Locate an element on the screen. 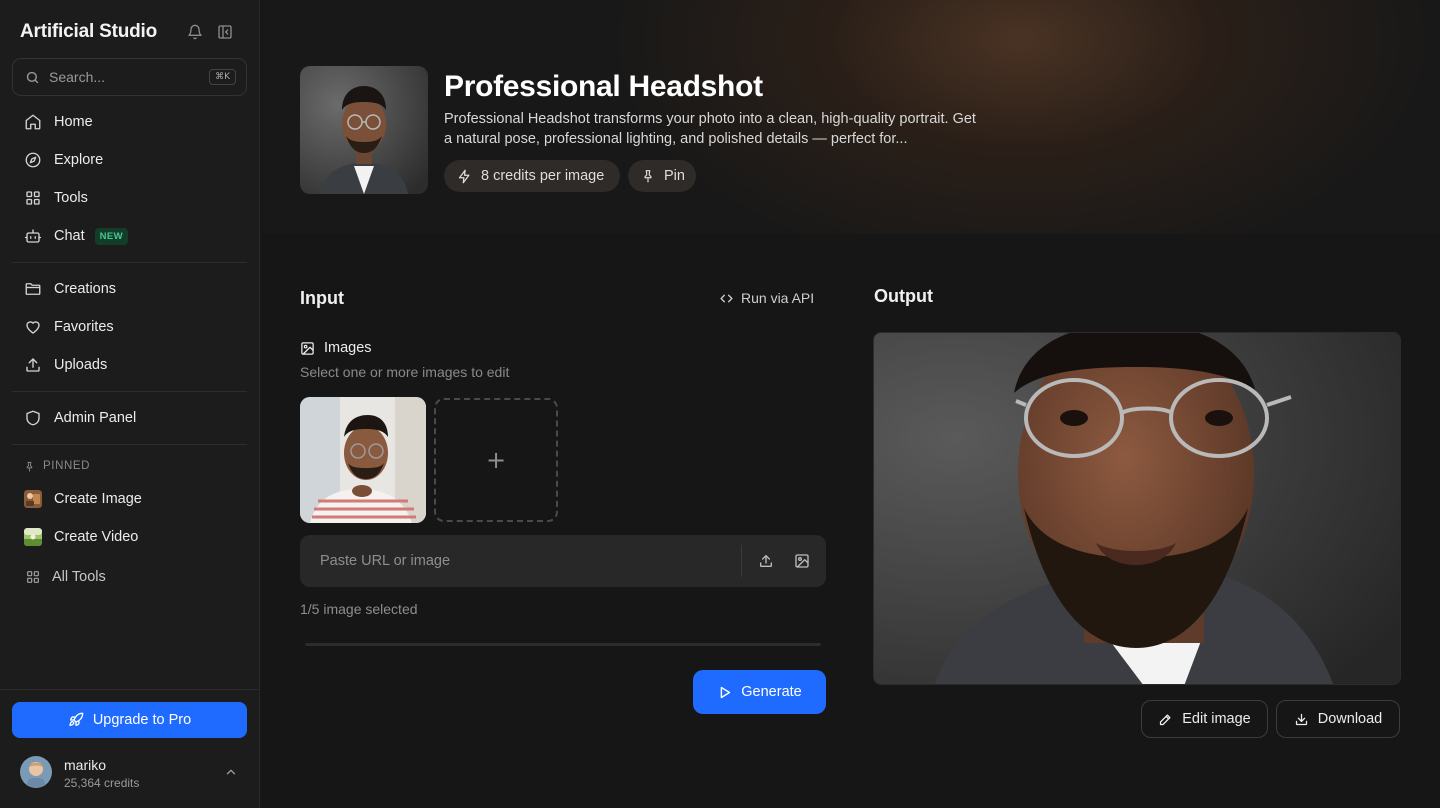  heart-icon is located at coordinates (33, 327).